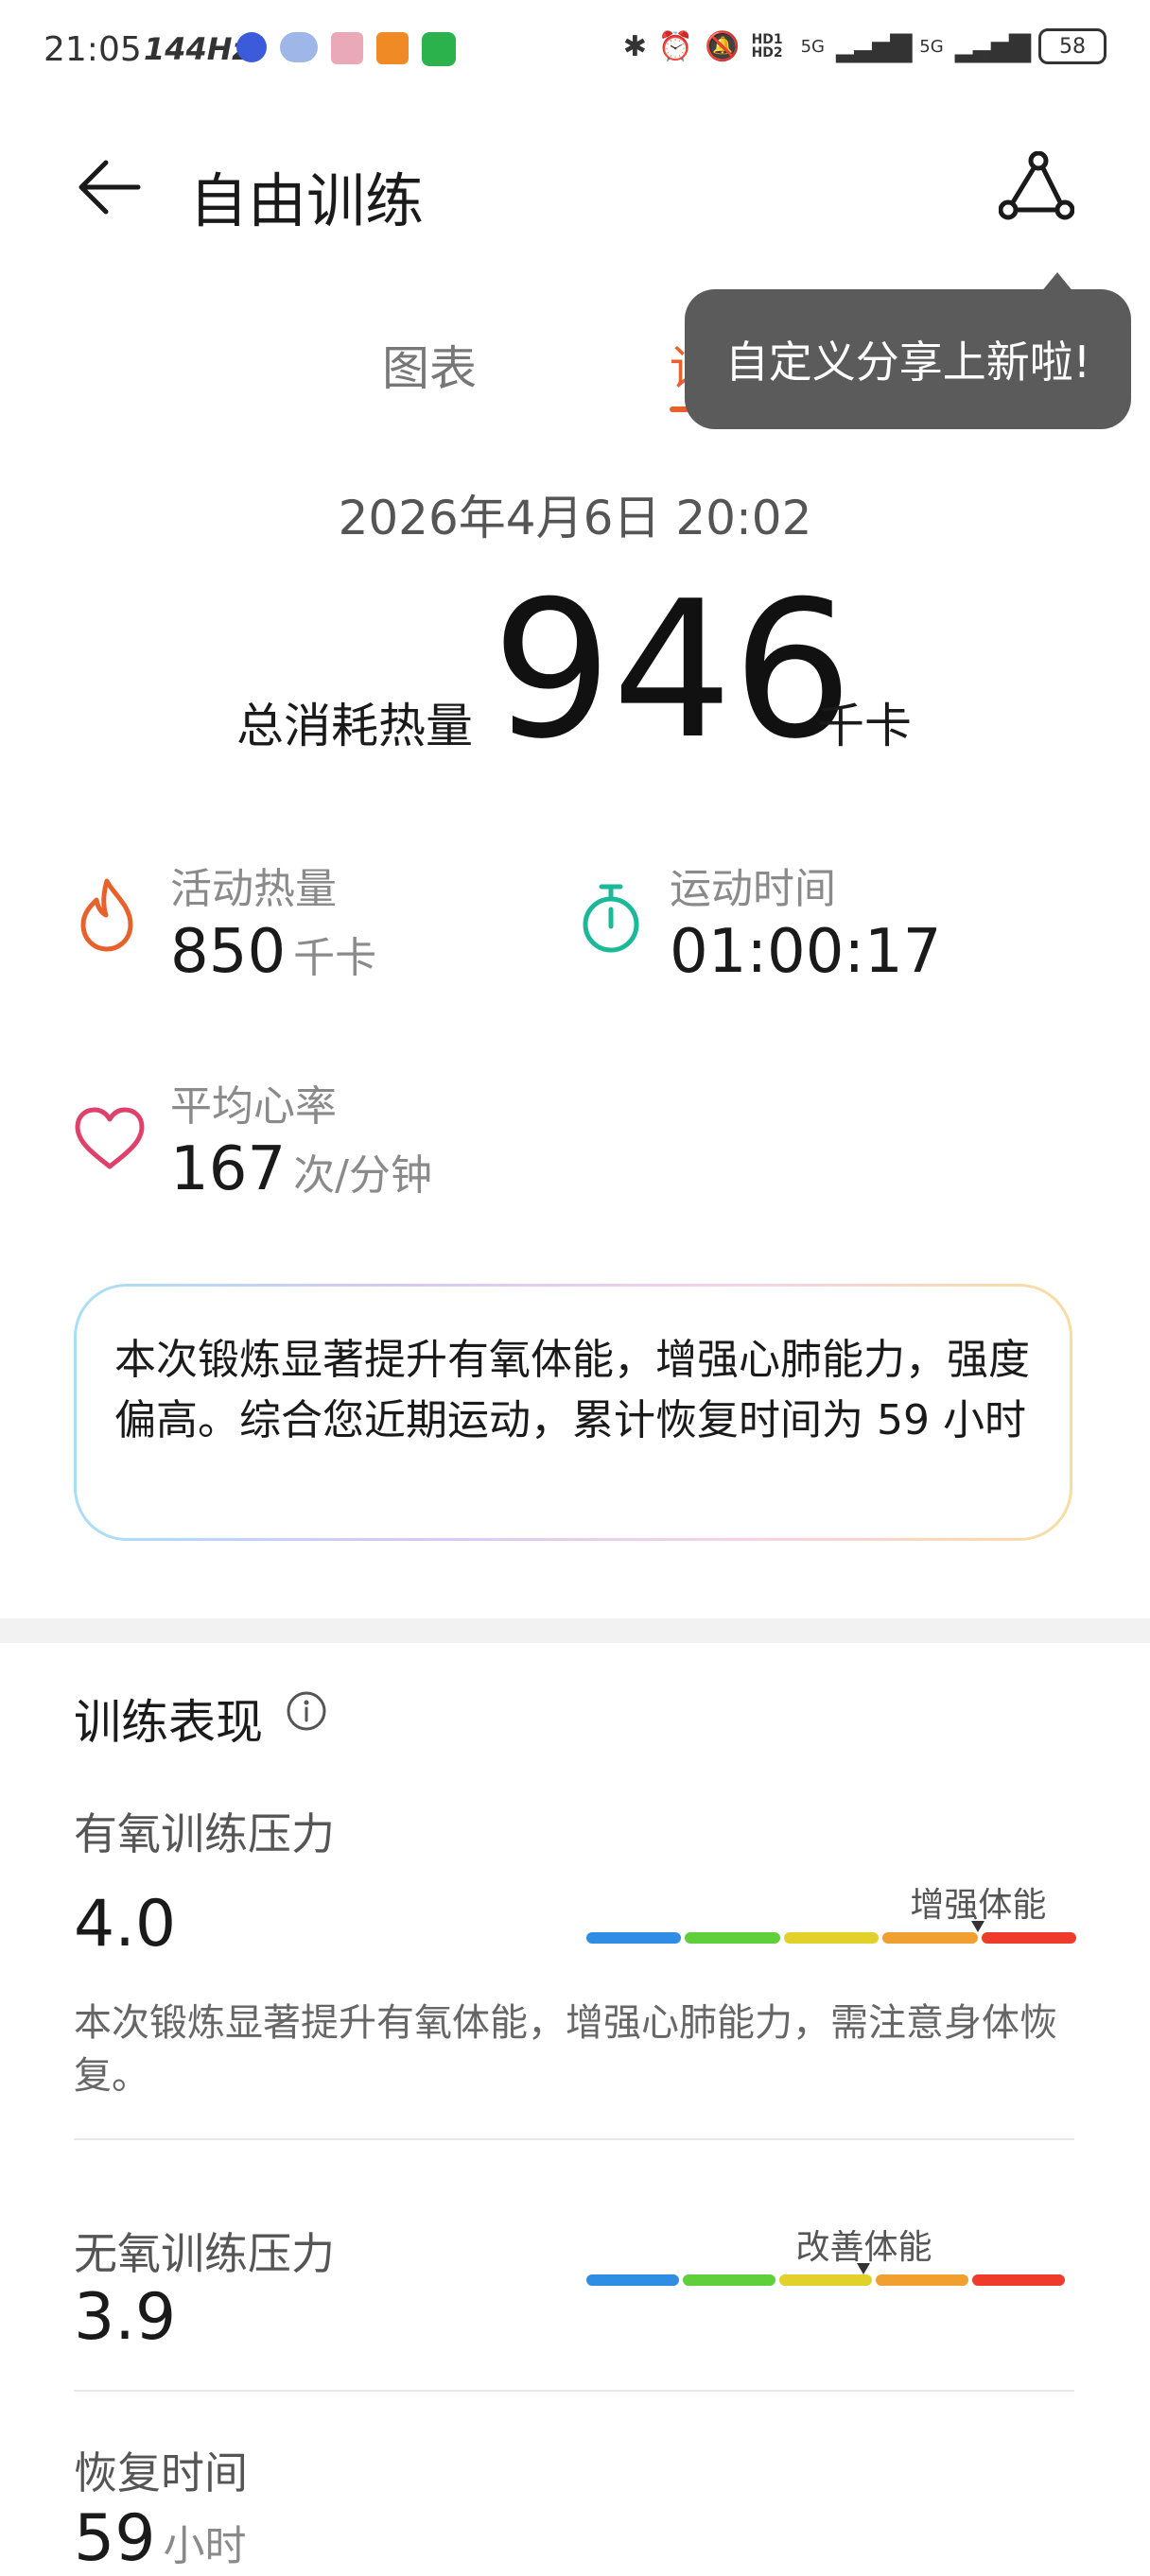  What do you see at coordinates (362, 1175) in the screenshot?
I see `heart-rate-unit: 次/分钟` at bounding box center [362, 1175].